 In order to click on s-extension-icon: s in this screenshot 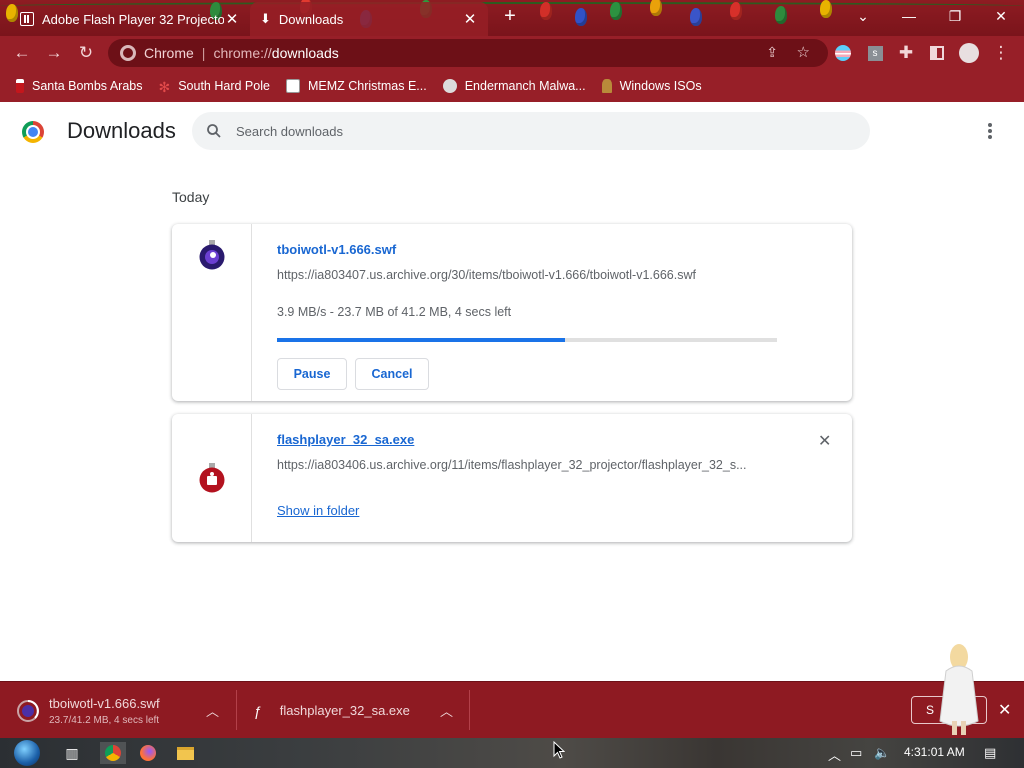, I will do `click(875, 53)`.